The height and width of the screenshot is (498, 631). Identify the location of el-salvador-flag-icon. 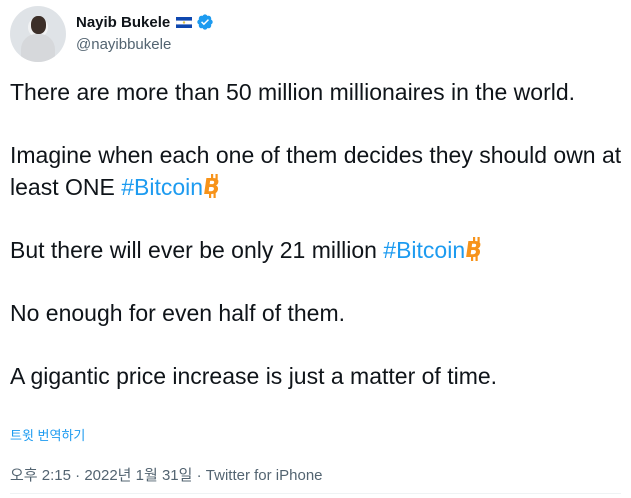
(184, 22).